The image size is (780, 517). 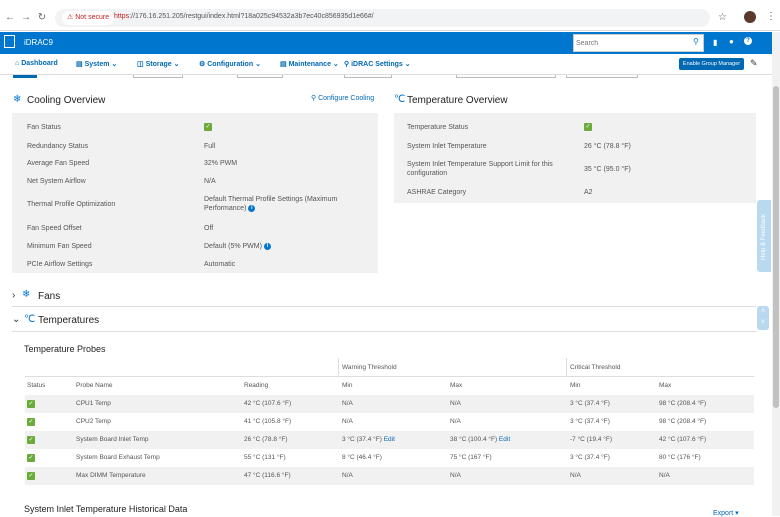 I want to click on col-header: Status, so click(x=36, y=385).